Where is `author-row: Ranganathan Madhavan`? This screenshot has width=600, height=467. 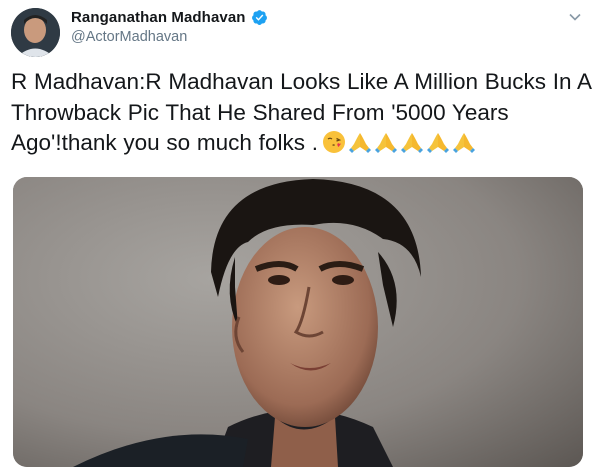 author-row: Ranganathan Madhavan is located at coordinates (169, 17).